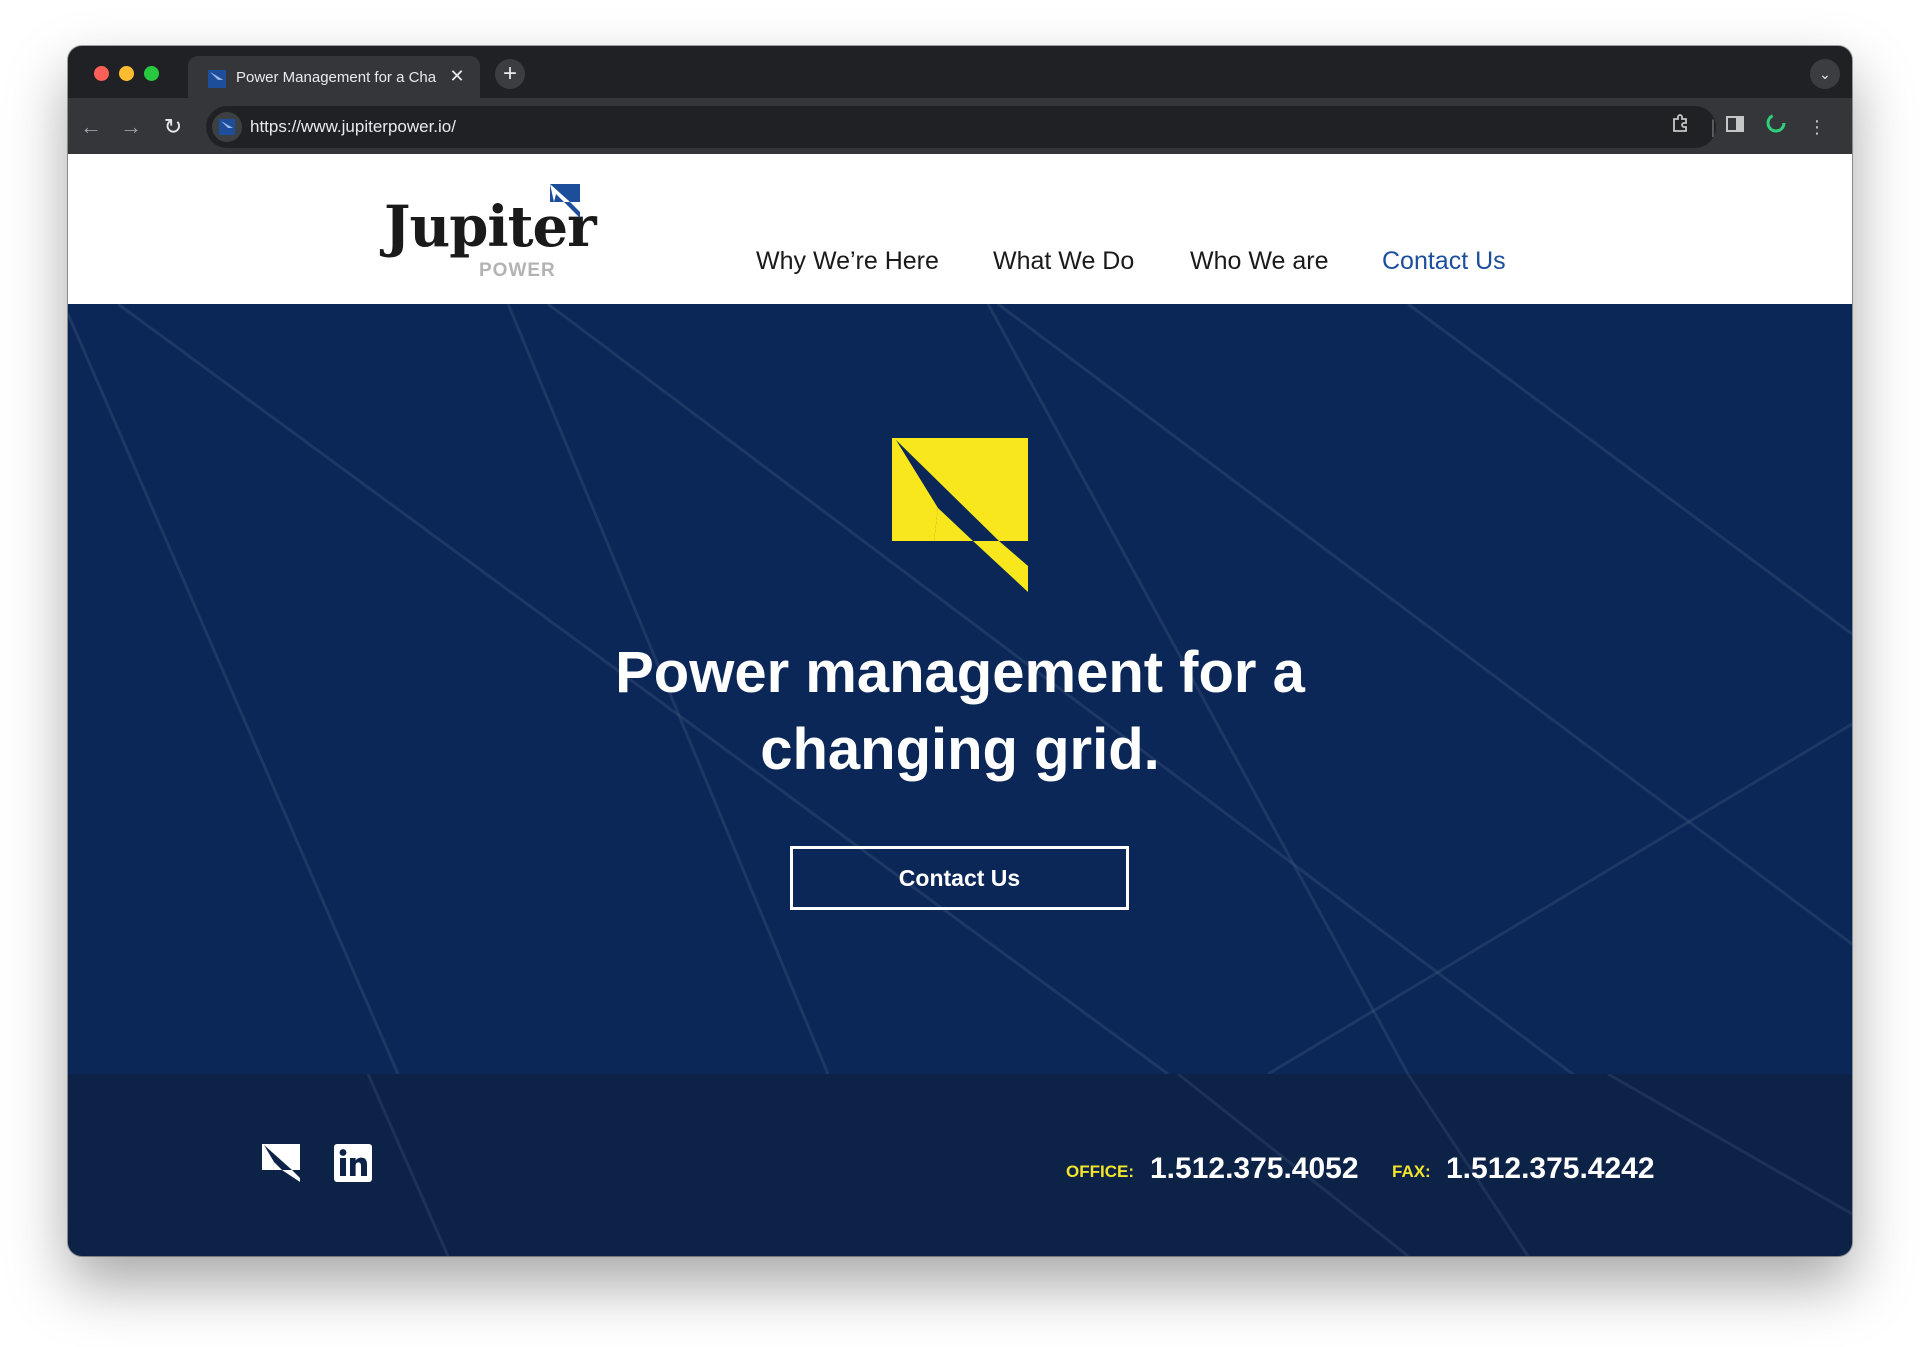  What do you see at coordinates (1254, 1169) in the screenshot?
I see `office-phone-number: 1.512.375.4052` at bounding box center [1254, 1169].